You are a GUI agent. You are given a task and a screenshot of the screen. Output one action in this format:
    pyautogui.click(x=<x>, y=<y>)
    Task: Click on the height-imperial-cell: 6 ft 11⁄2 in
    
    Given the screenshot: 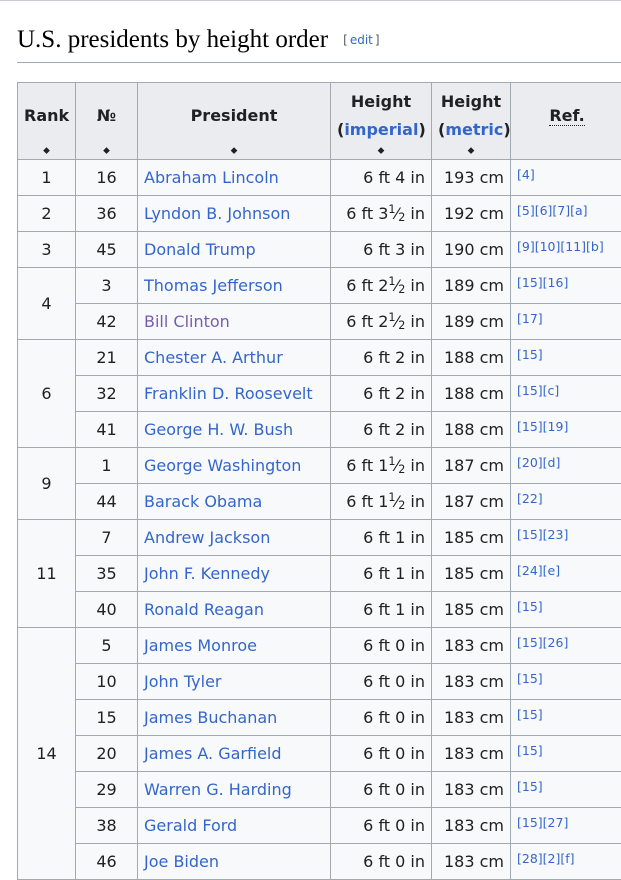 What is the action you would take?
    pyautogui.click(x=381, y=466)
    